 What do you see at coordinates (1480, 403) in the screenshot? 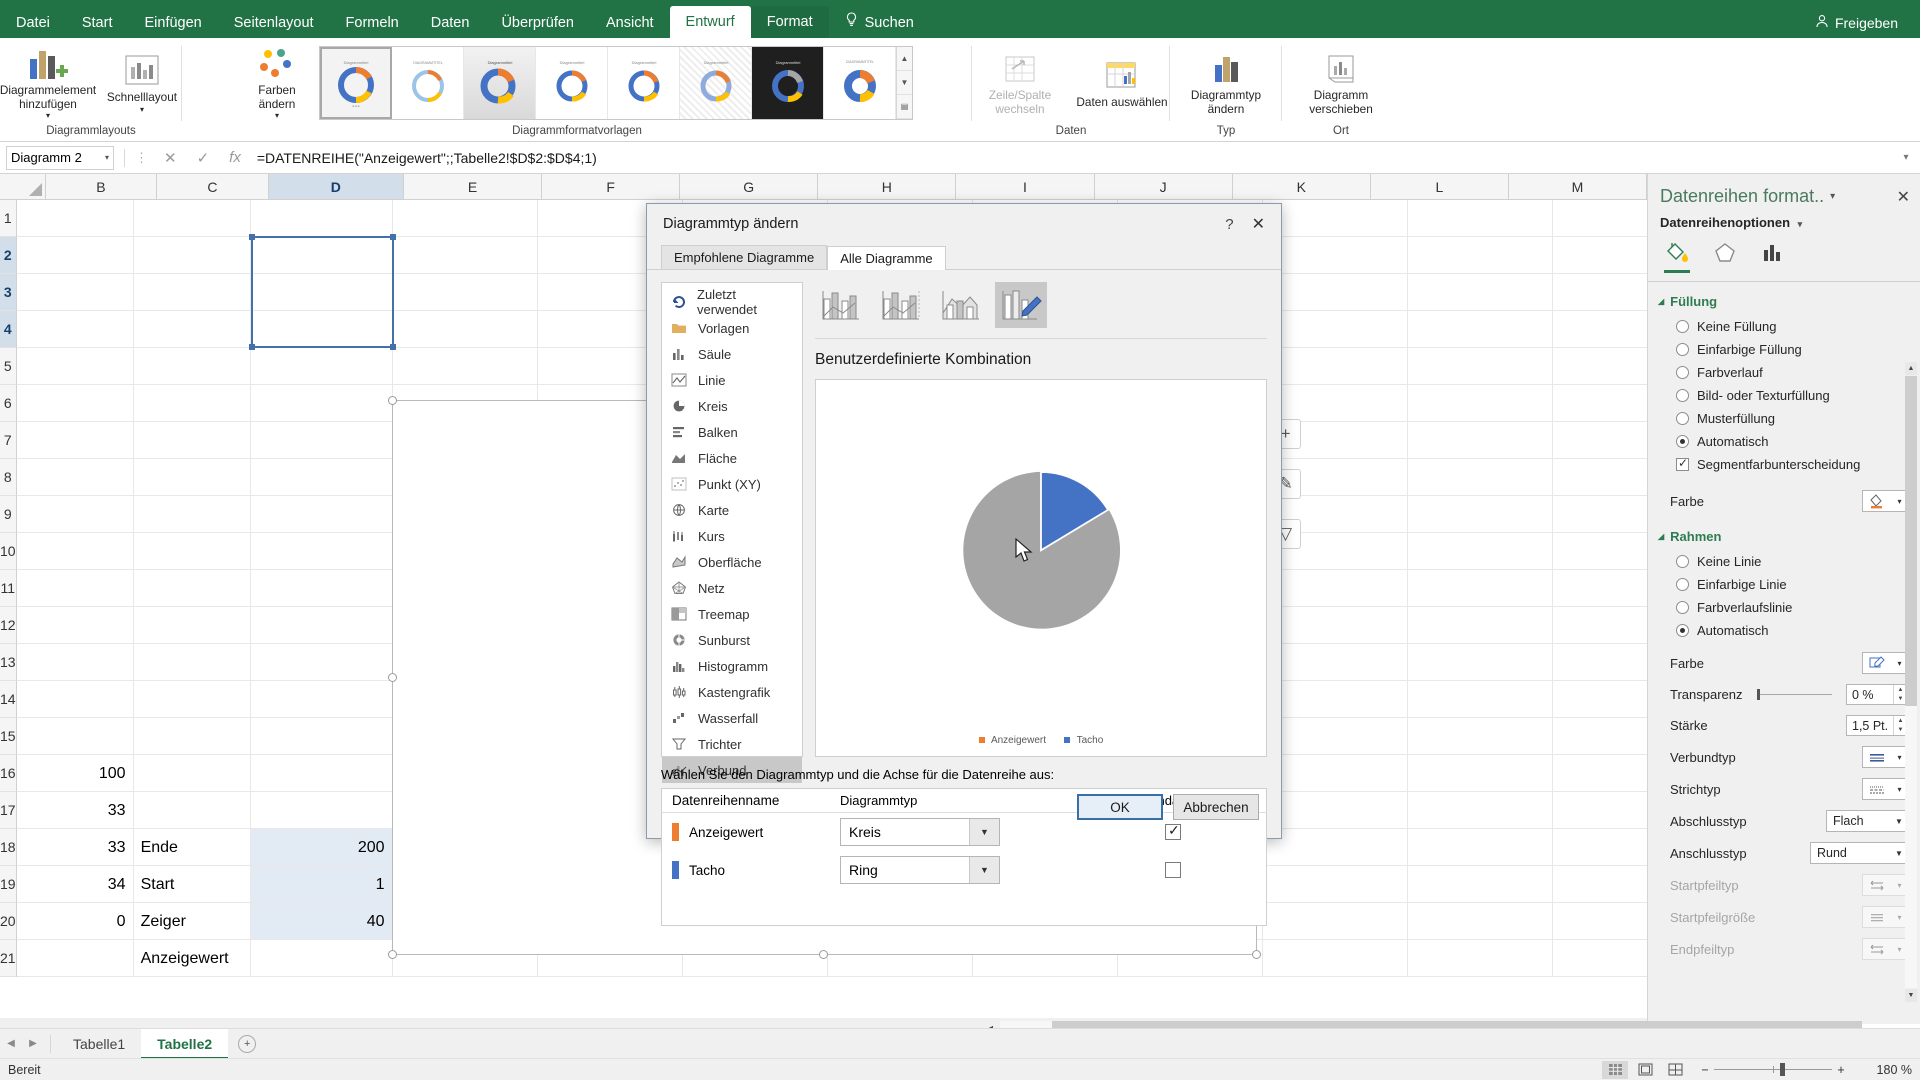
I see `cell-L16` at bounding box center [1480, 403].